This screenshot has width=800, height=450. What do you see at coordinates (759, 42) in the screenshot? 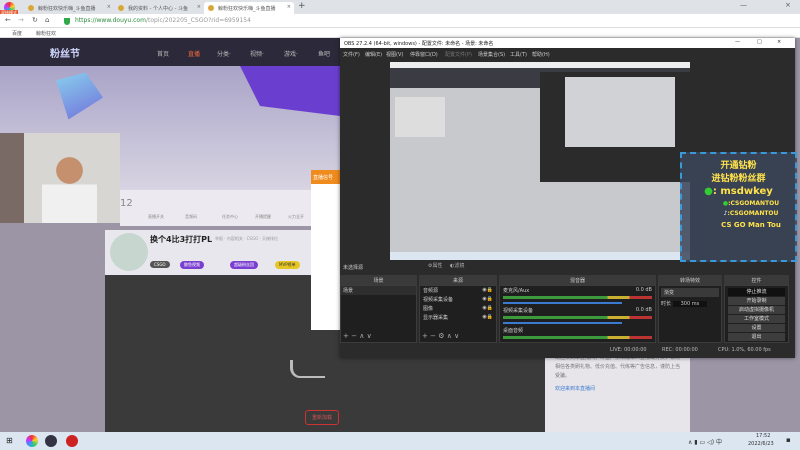
I see `obs-maximize-button: □` at bounding box center [759, 42].